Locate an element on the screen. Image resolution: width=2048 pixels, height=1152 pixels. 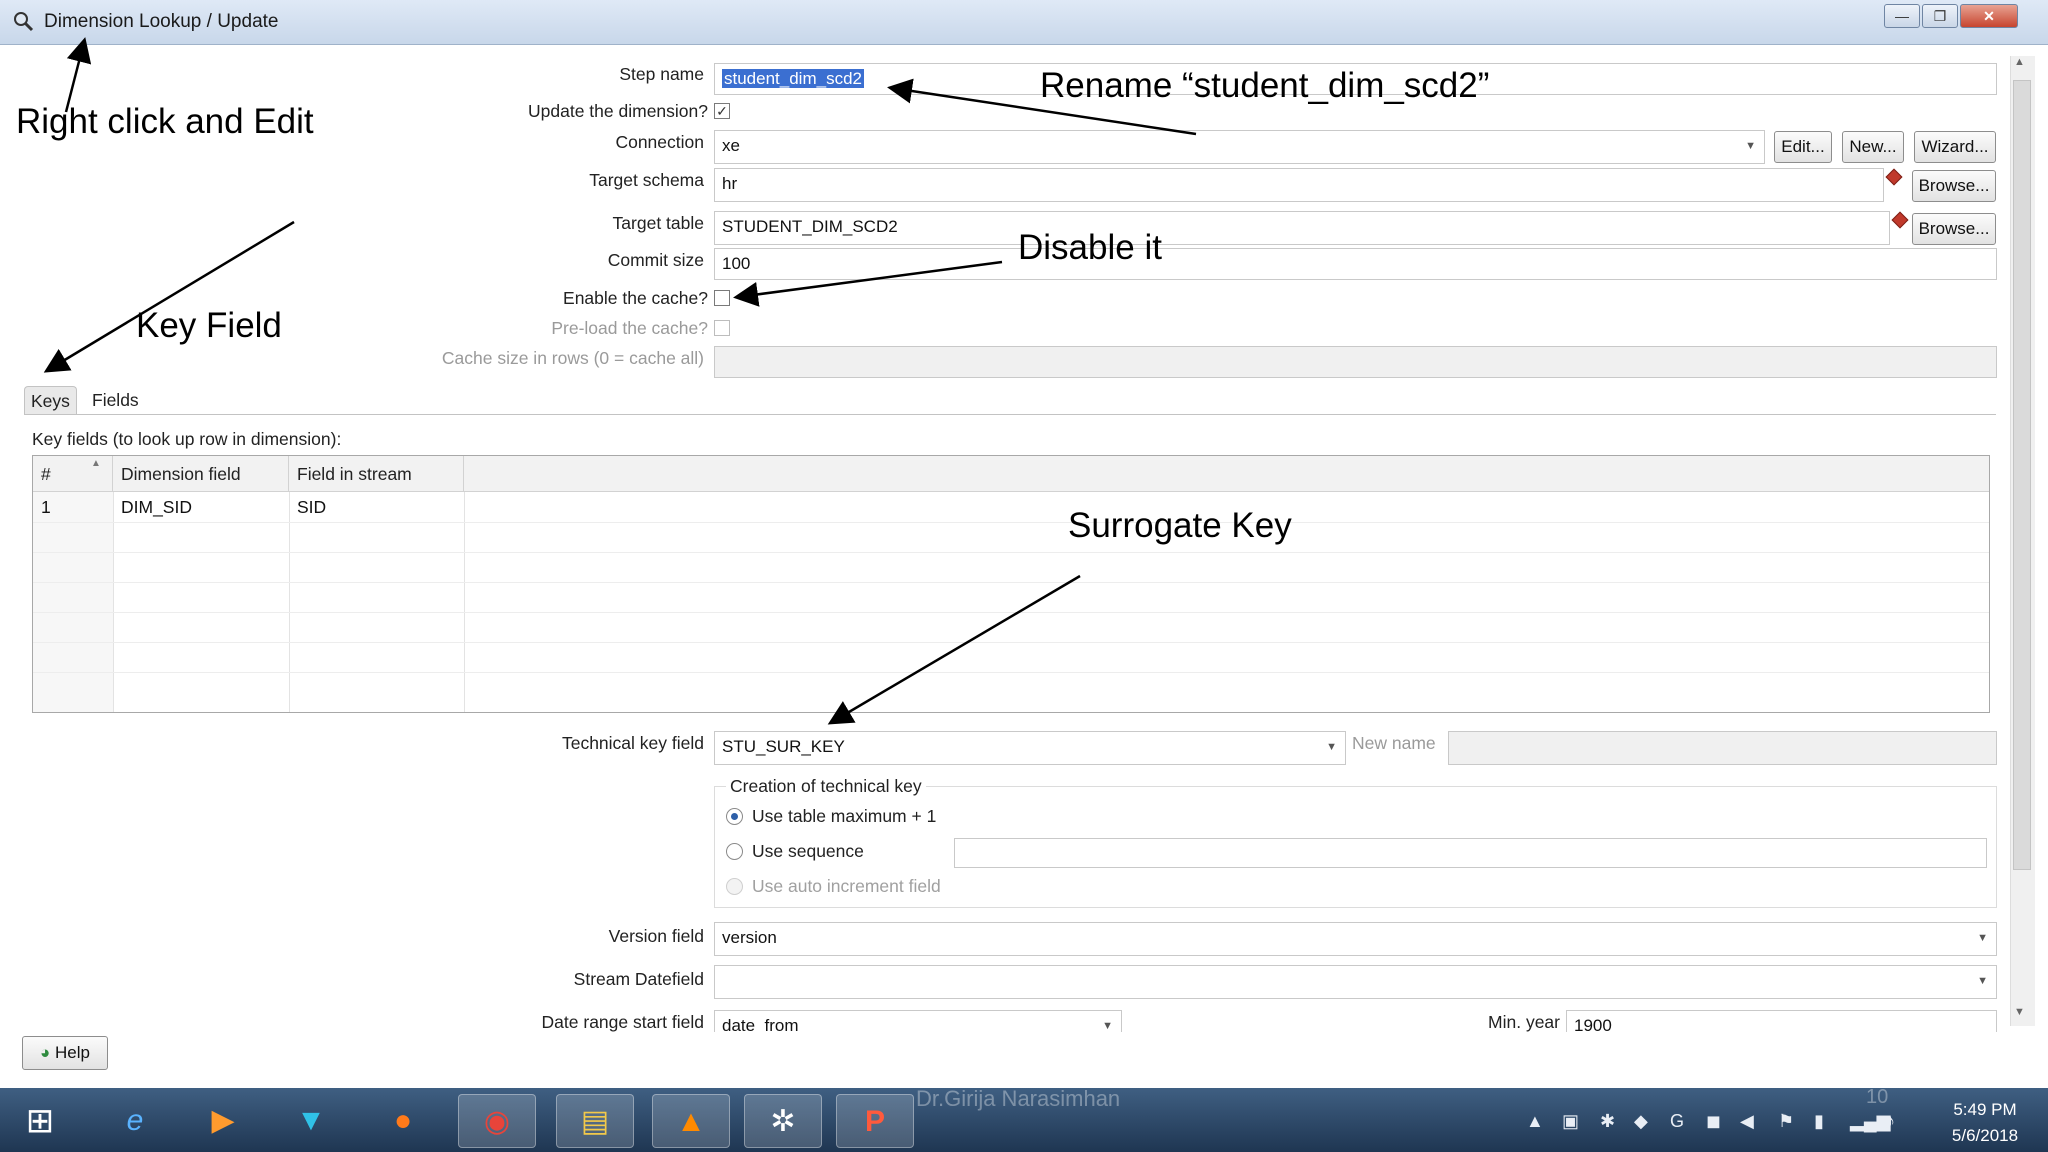
powerpoint-icon: P is located at coordinates (875, 1121).